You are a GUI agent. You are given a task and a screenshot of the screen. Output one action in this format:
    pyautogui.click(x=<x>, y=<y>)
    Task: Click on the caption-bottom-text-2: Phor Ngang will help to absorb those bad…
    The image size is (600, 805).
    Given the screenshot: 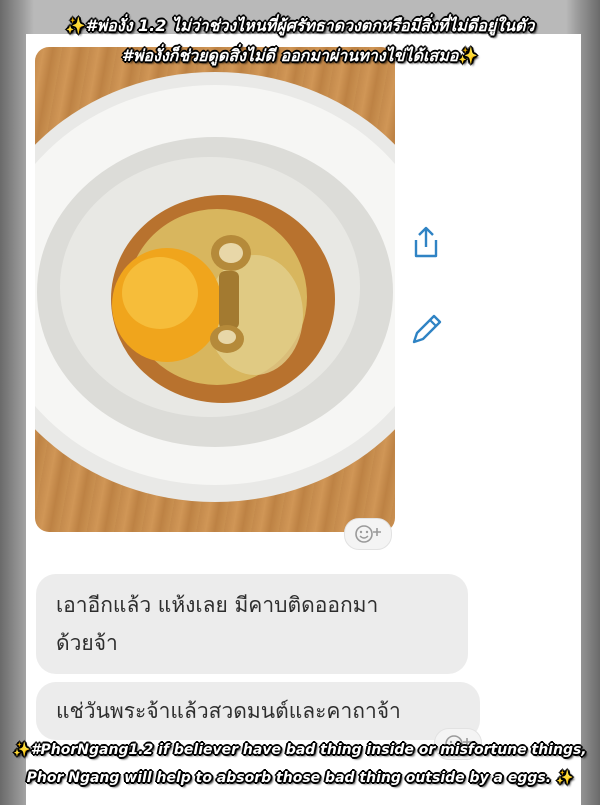 What is the action you would take?
    pyautogui.click(x=289, y=778)
    